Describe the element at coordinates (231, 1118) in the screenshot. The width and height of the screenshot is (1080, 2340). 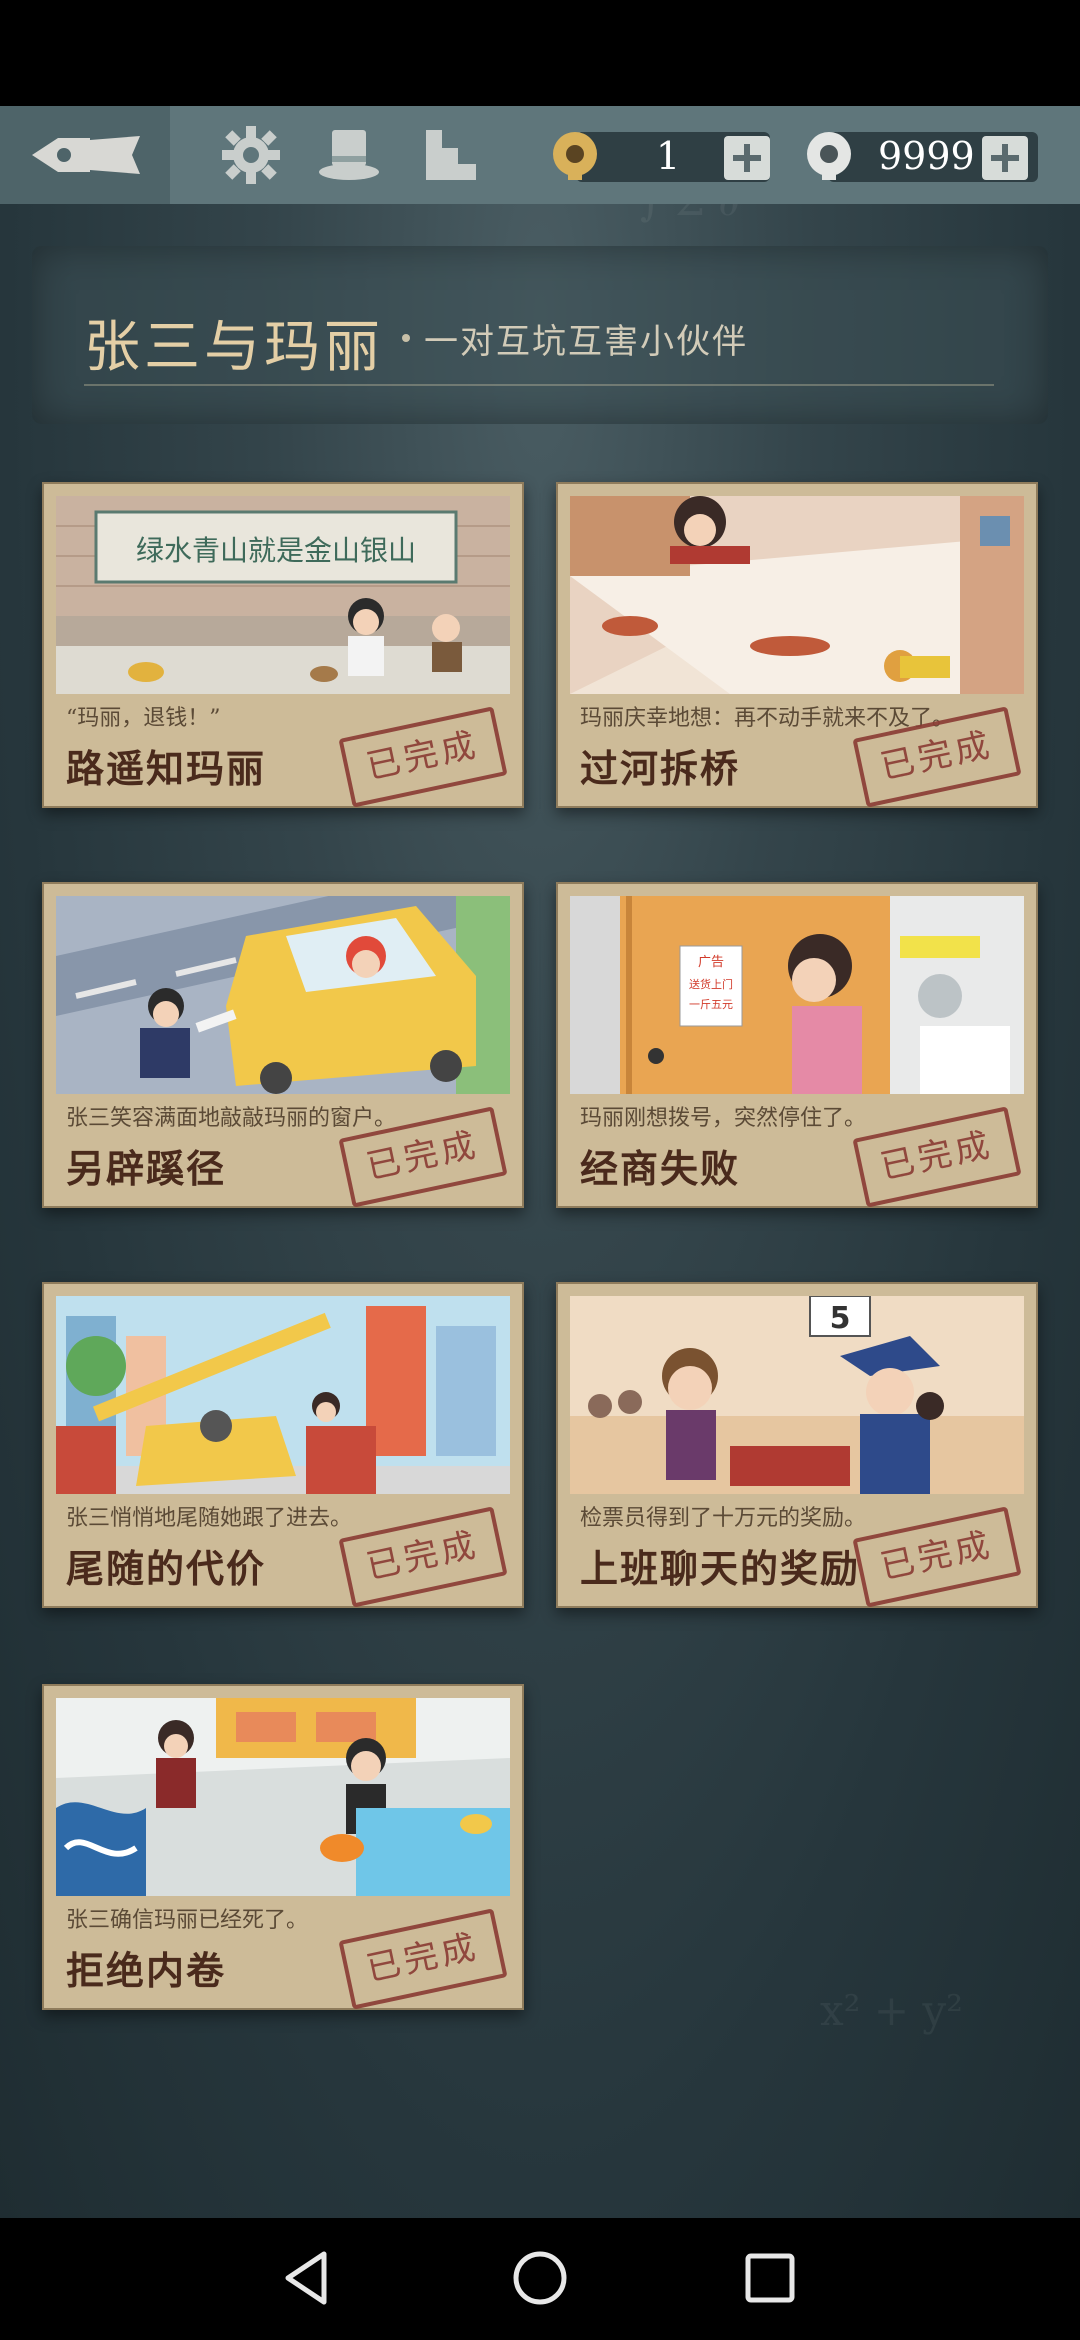
I see `level-caption: 张三笑容满面地敲敲玛丽的窗户。` at that location.